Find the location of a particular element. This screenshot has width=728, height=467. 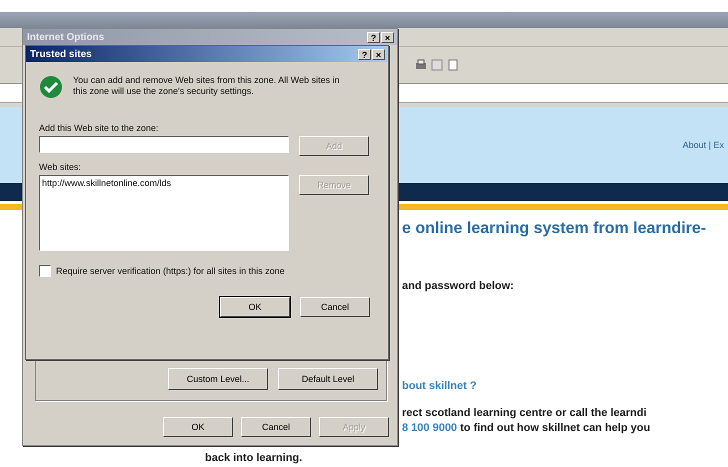

page-heading: e online learning system from learndire- is located at coordinates (555, 229).